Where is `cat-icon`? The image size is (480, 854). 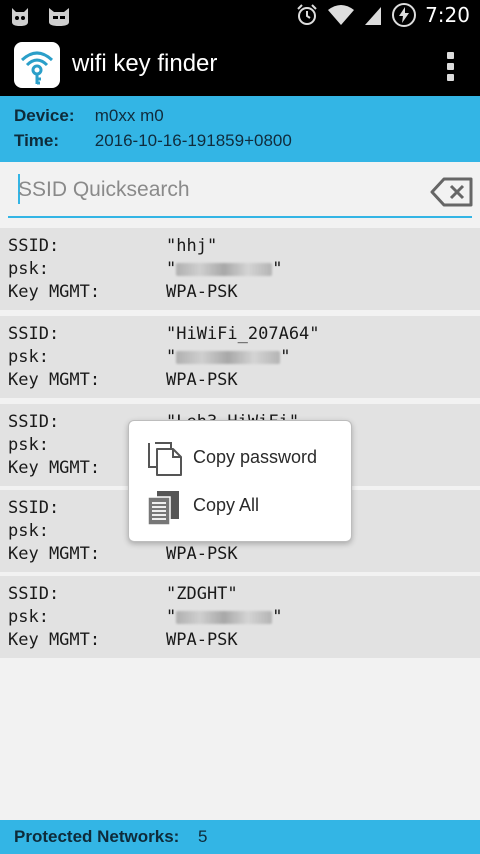
cat-icon is located at coordinates (59, 17).